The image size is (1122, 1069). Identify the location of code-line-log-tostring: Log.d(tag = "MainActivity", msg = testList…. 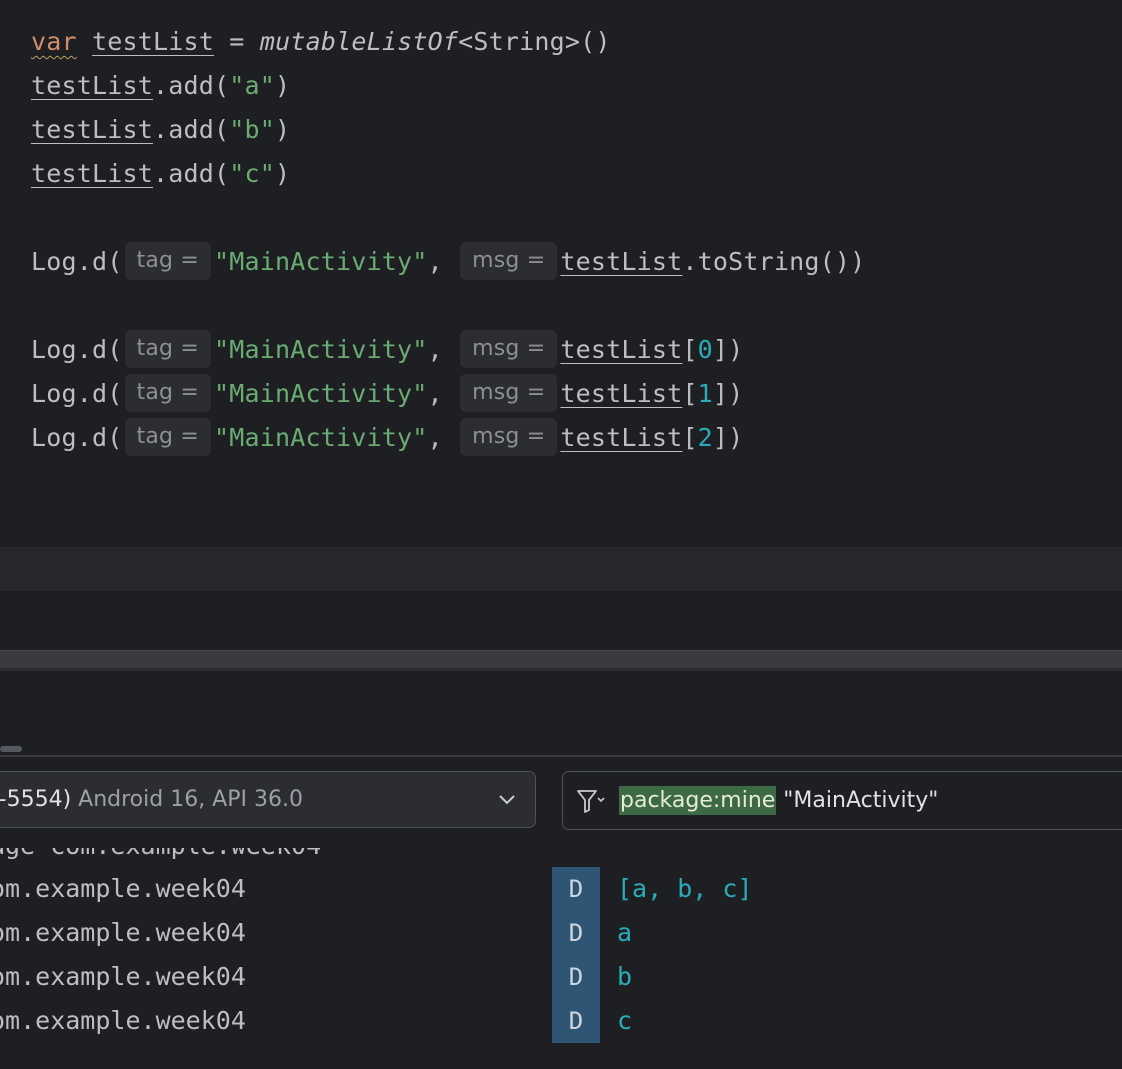
(448, 261).